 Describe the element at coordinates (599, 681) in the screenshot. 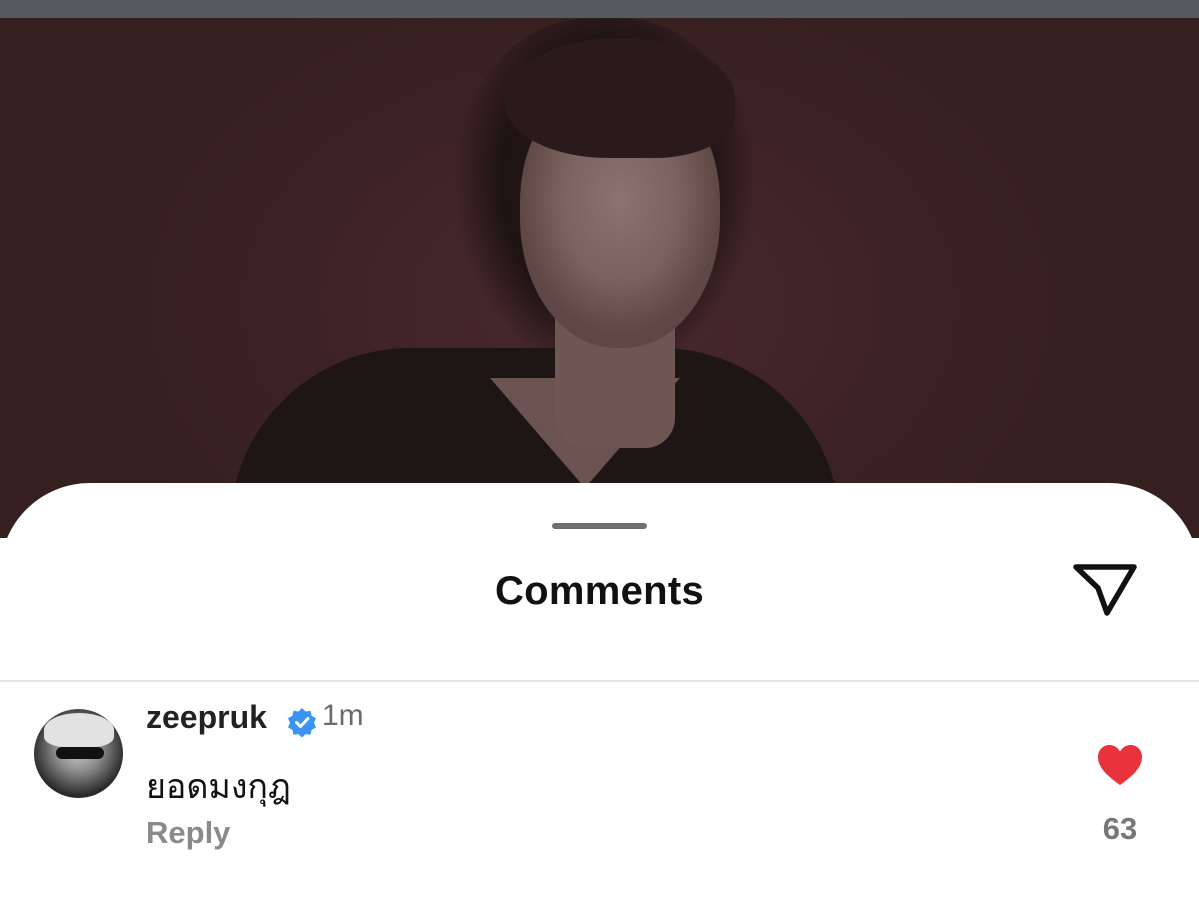

I see `header-divider` at that location.